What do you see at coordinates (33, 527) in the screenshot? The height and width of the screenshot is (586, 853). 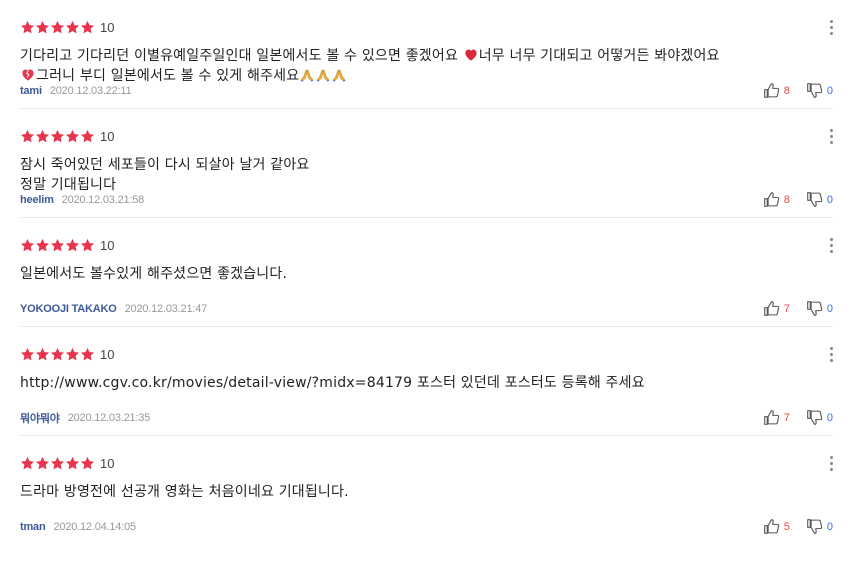 I see `author-name: tman` at bounding box center [33, 527].